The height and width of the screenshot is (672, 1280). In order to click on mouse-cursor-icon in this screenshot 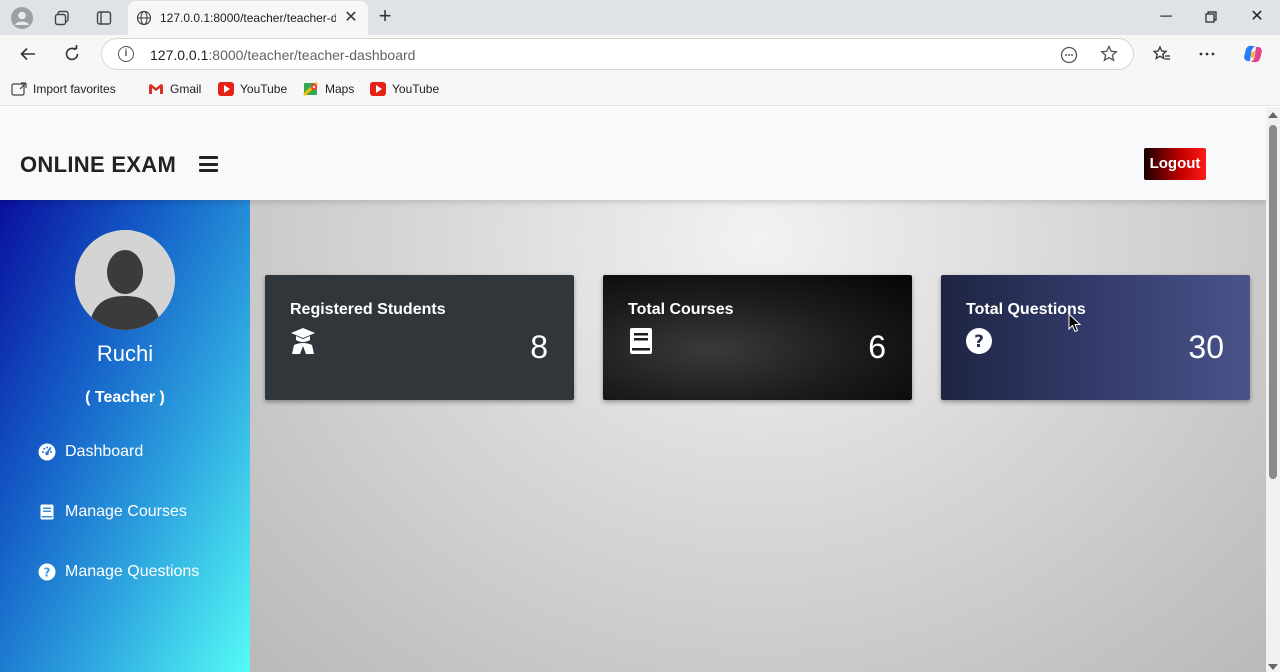, I will do `click(1075, 322)`.